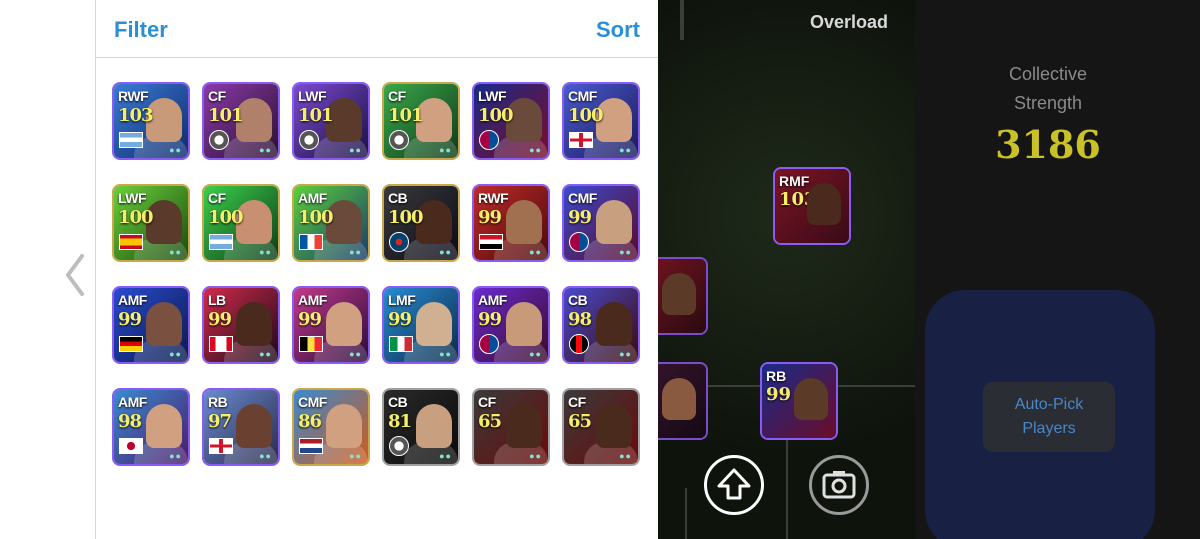 Image resolution: width=1200 pixels, height=539 pixels. I want to click on camera-icon, so click(839, 485).